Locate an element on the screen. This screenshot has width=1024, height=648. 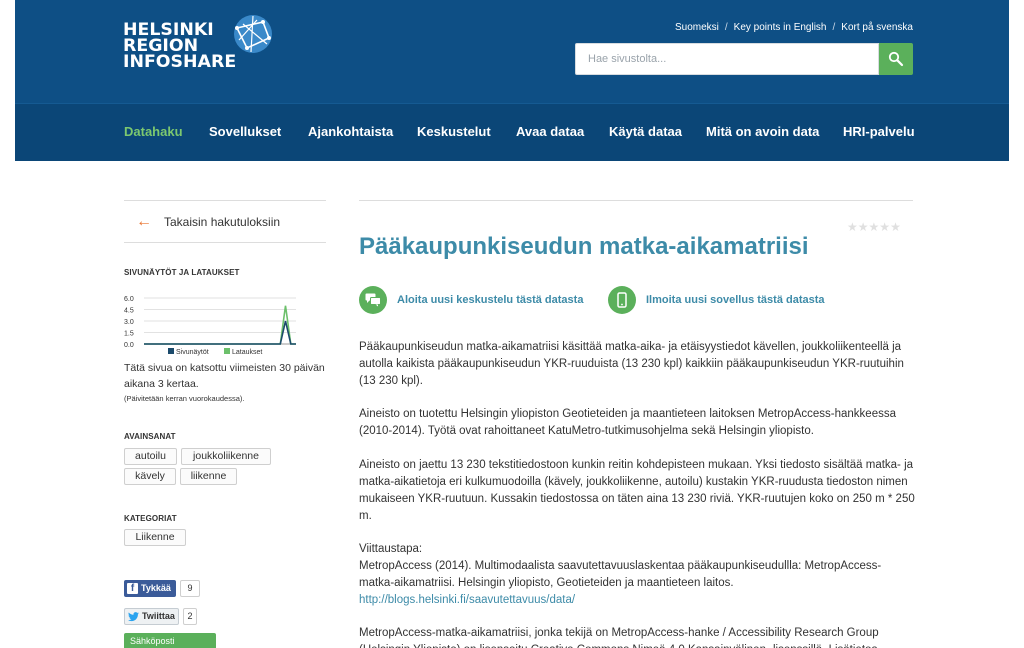
nav-item-avaa-dataa: Avaa dataa is located at coordinates (550, 131).